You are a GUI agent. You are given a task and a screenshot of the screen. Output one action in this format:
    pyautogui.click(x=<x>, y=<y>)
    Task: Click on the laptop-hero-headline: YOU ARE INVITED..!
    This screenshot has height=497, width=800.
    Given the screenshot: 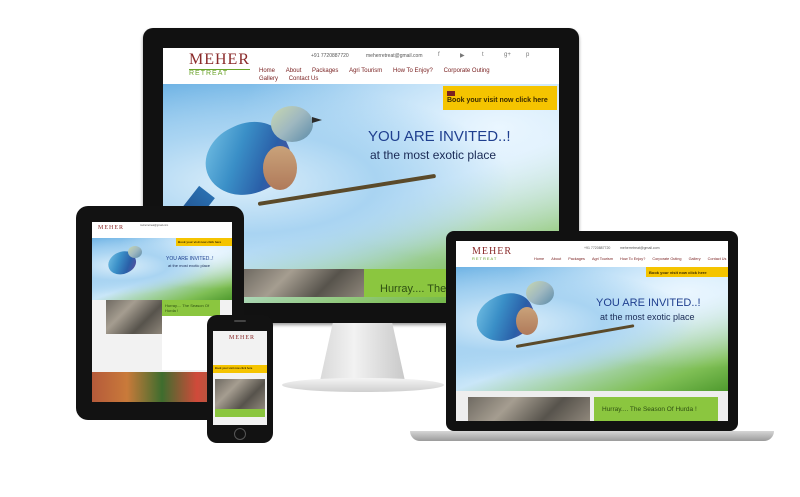 What is the action you would take?
    pyautogui.click(x=648, y=303)
    